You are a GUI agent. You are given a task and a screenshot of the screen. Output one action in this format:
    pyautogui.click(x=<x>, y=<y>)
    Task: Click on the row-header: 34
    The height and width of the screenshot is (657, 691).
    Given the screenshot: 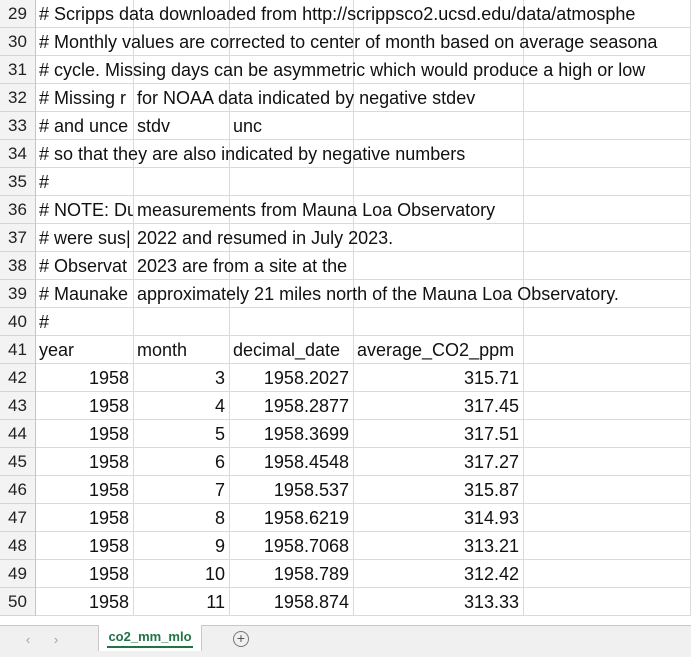 What is the action you would take?
    pyautogui.click(x=18, y=154)
    